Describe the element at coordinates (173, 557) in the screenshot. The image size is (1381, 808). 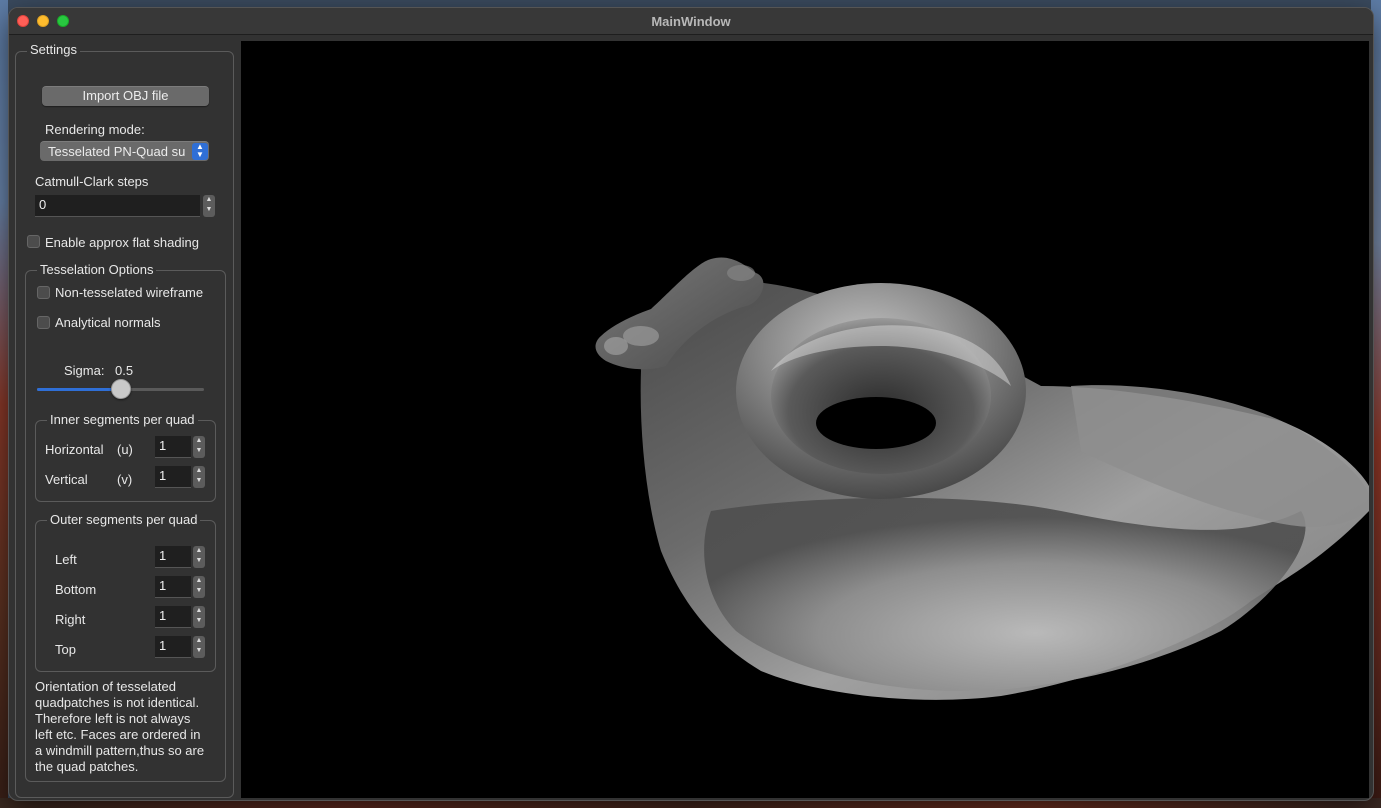
I see `outer-left-input: 1` at that location.